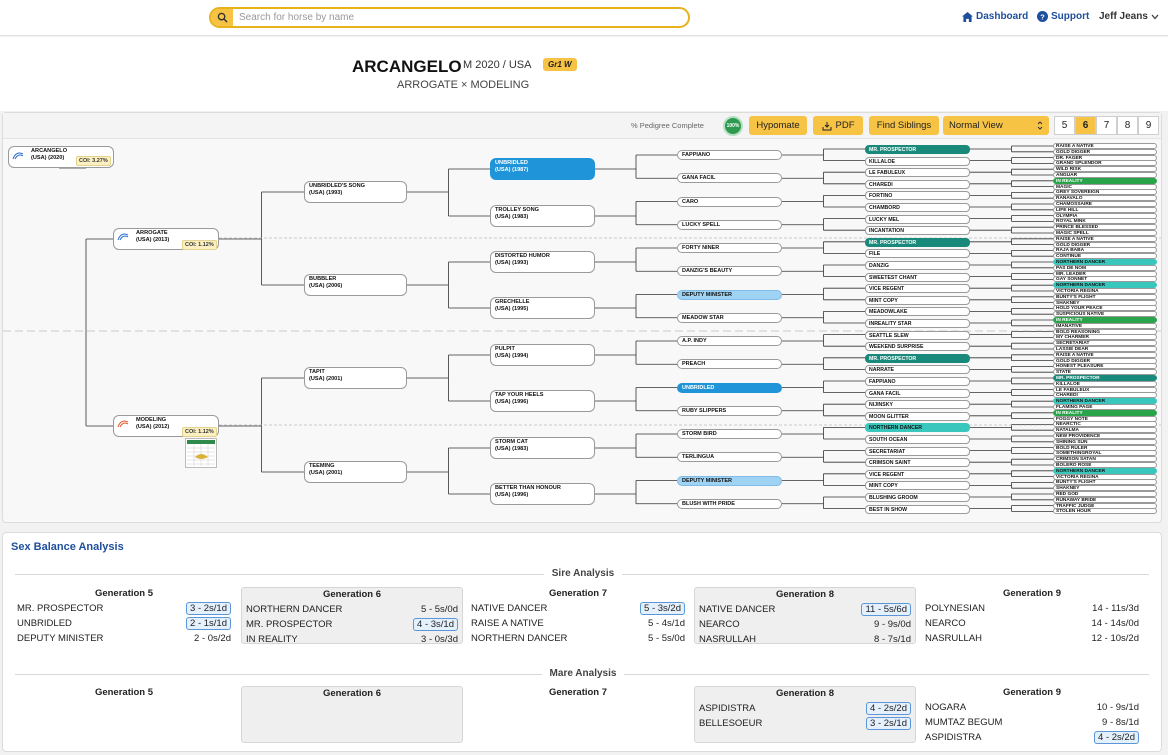  I want to click on gen6-node: STOLEN HOUR, so click(1105, 511).